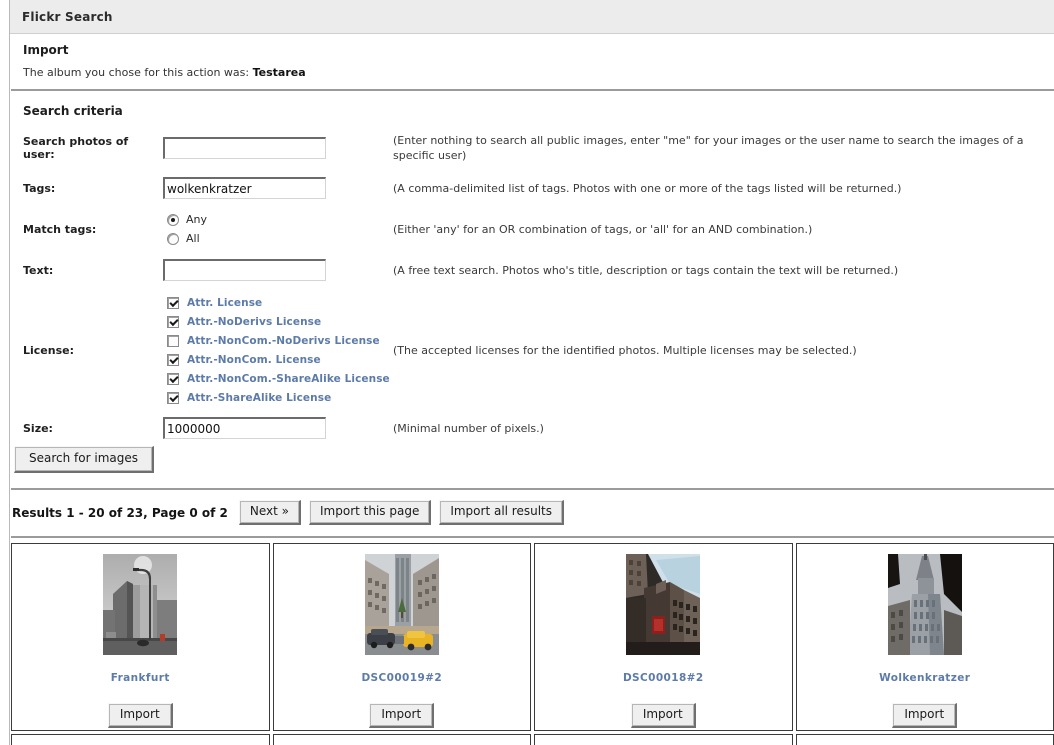 The image size is (1054, 745). I want to click on search-criteria-heading: Search criteria, so click(73, 111).